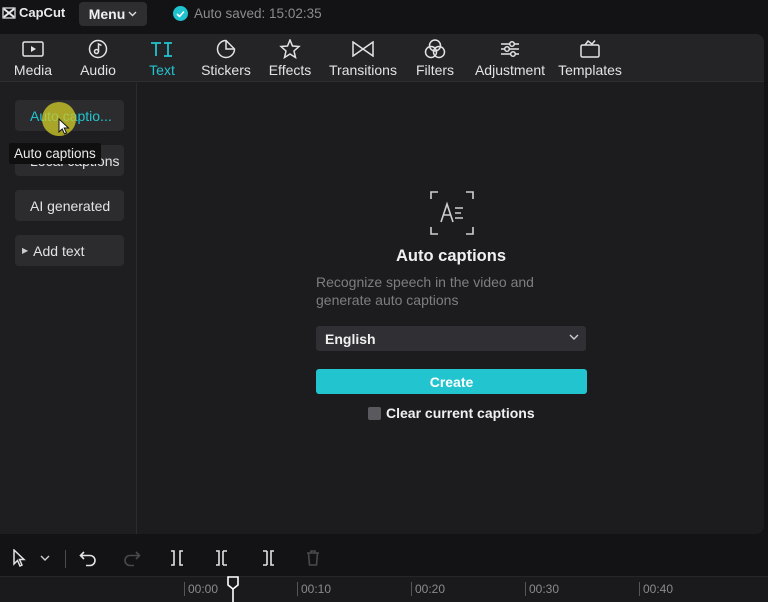  I want to click on tab-adjustment: Adjustment, so click(510, 59).